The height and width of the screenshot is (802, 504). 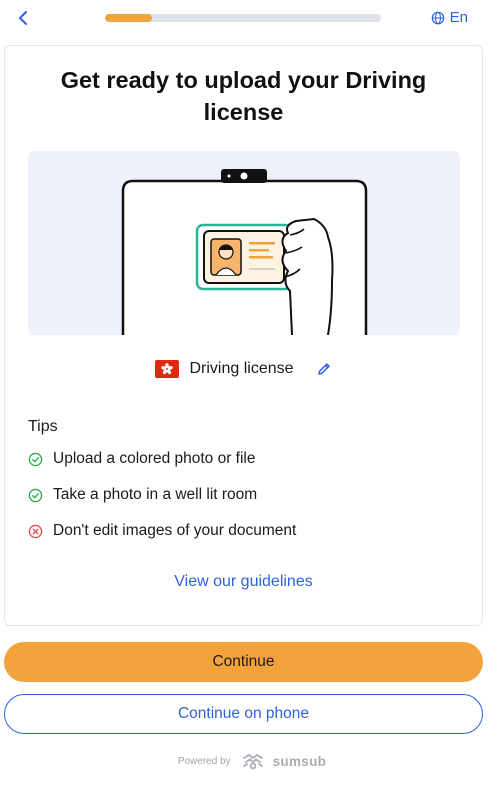 I want to click on tip-item: Take a photo in a well lit room, so click(x=142, y=495).